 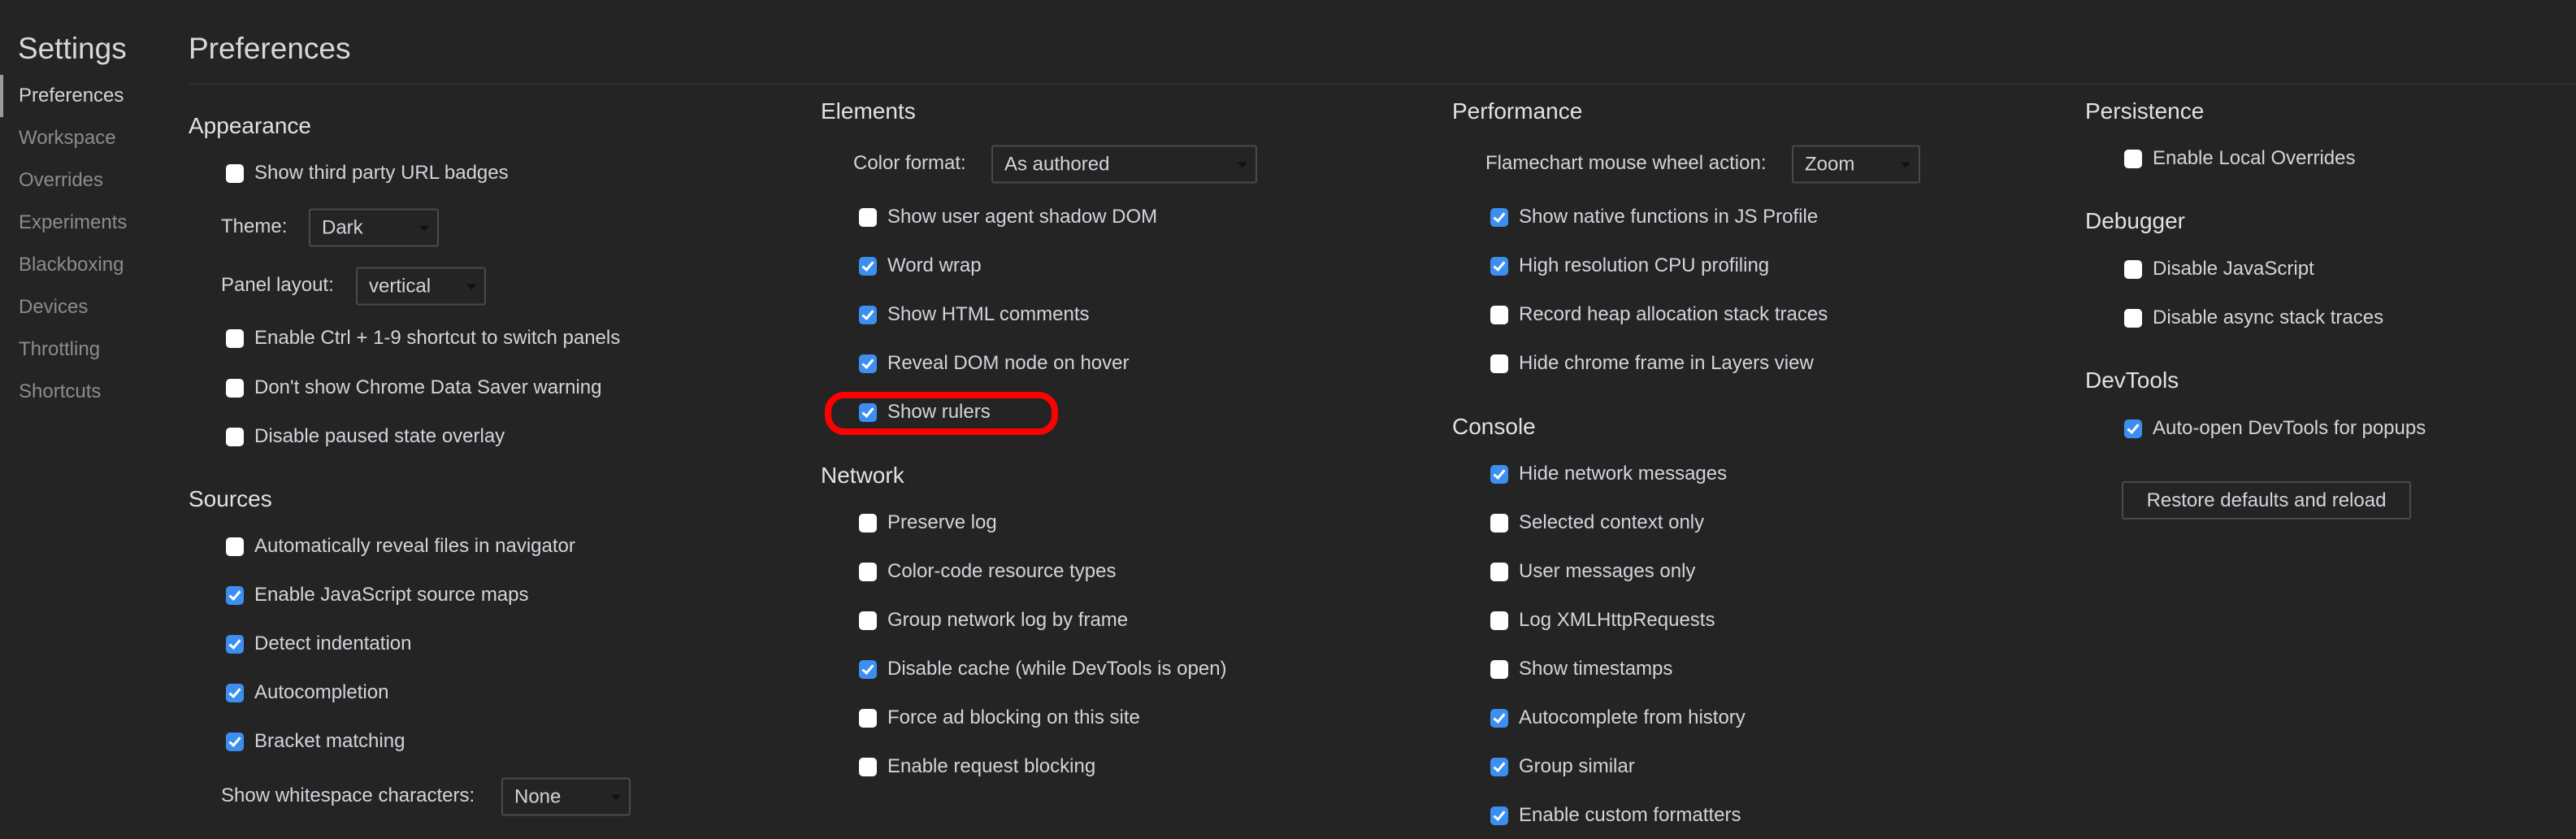 I want to click on show-rulers-checkbox: Show rulers, so click(x=925, y=412).